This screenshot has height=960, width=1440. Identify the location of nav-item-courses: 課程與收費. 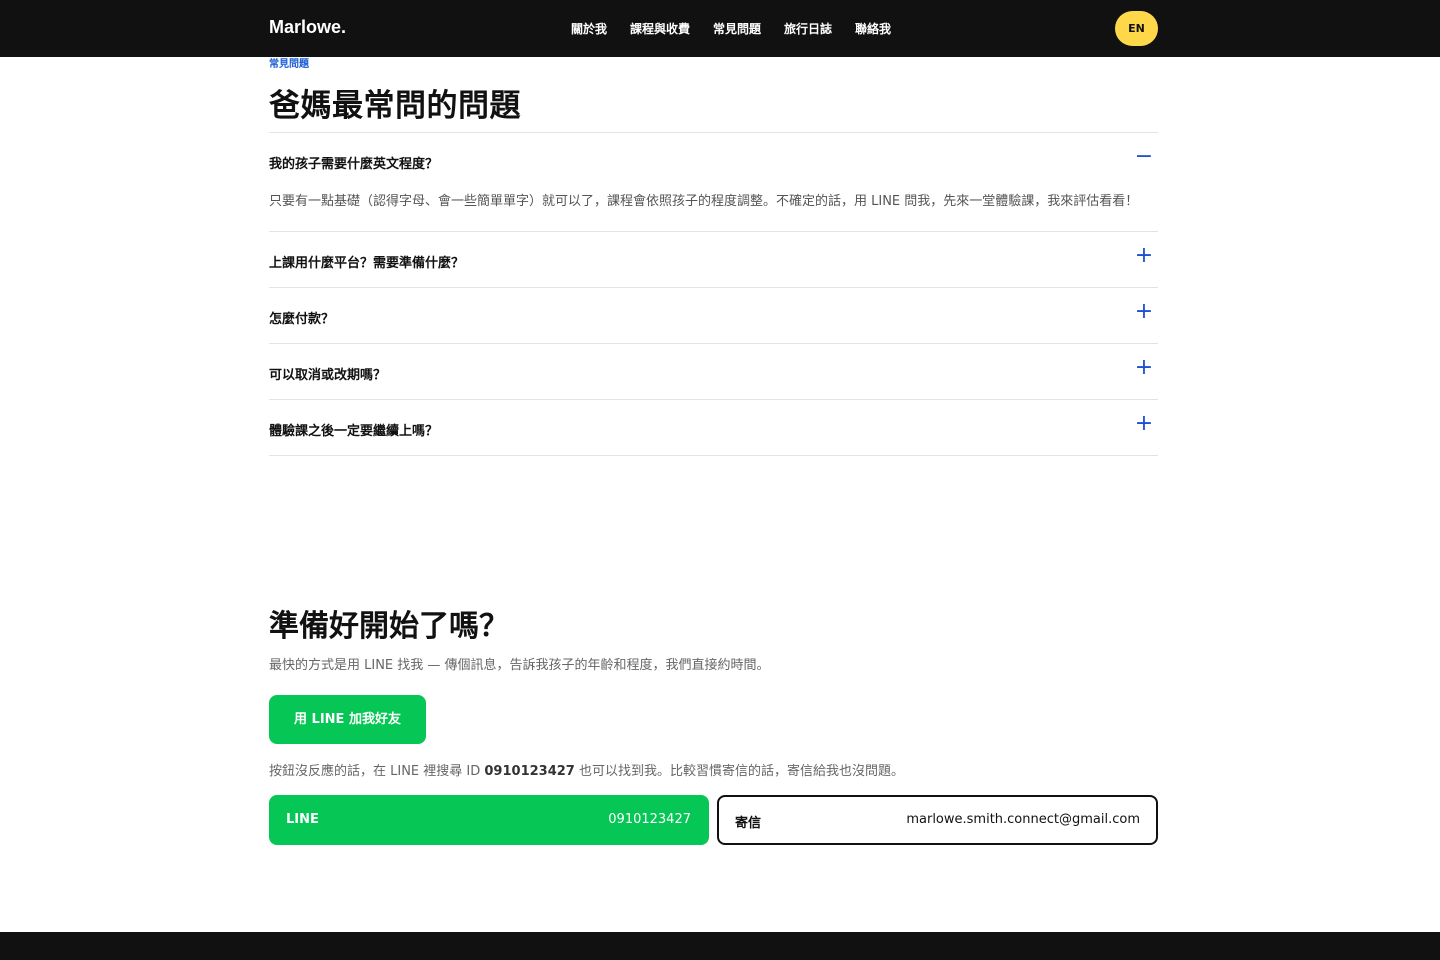
(660, 28).